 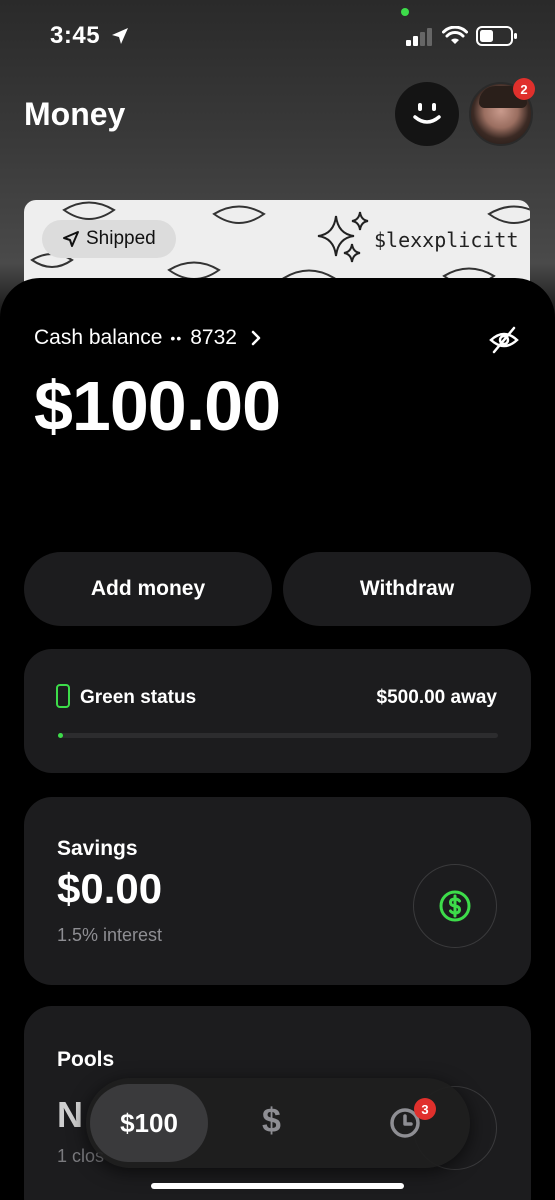 I want to click on support-chat-button, so click(x=427, y=114).